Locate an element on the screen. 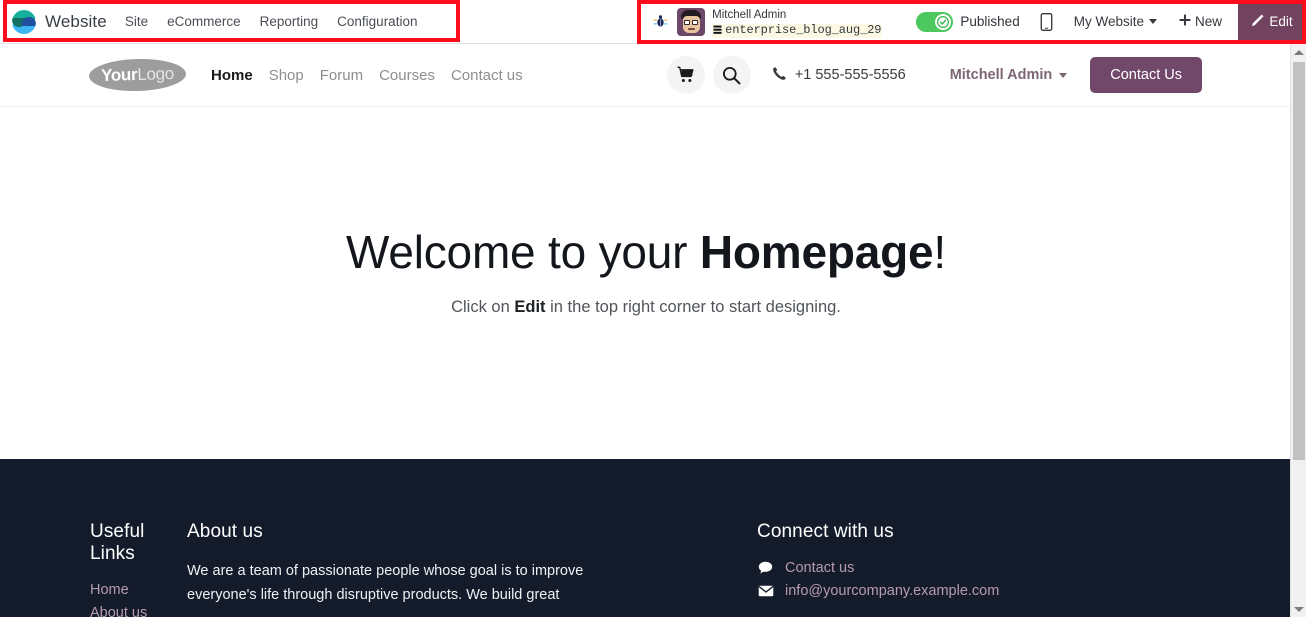 Image resolution: width=1306 pixels, height=617 pixels. hero-title-plain: Welcome to your is located at coordinates (522, 252).